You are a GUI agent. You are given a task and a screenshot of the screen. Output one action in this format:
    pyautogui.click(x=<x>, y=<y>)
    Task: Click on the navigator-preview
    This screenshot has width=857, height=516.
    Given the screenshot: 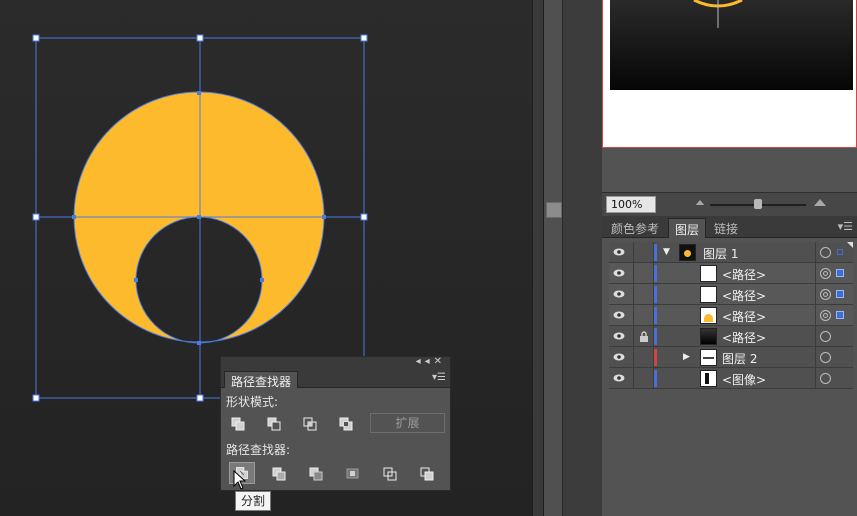 What is the action you would take?
    pyautogui.click(x=729, y=74)
    